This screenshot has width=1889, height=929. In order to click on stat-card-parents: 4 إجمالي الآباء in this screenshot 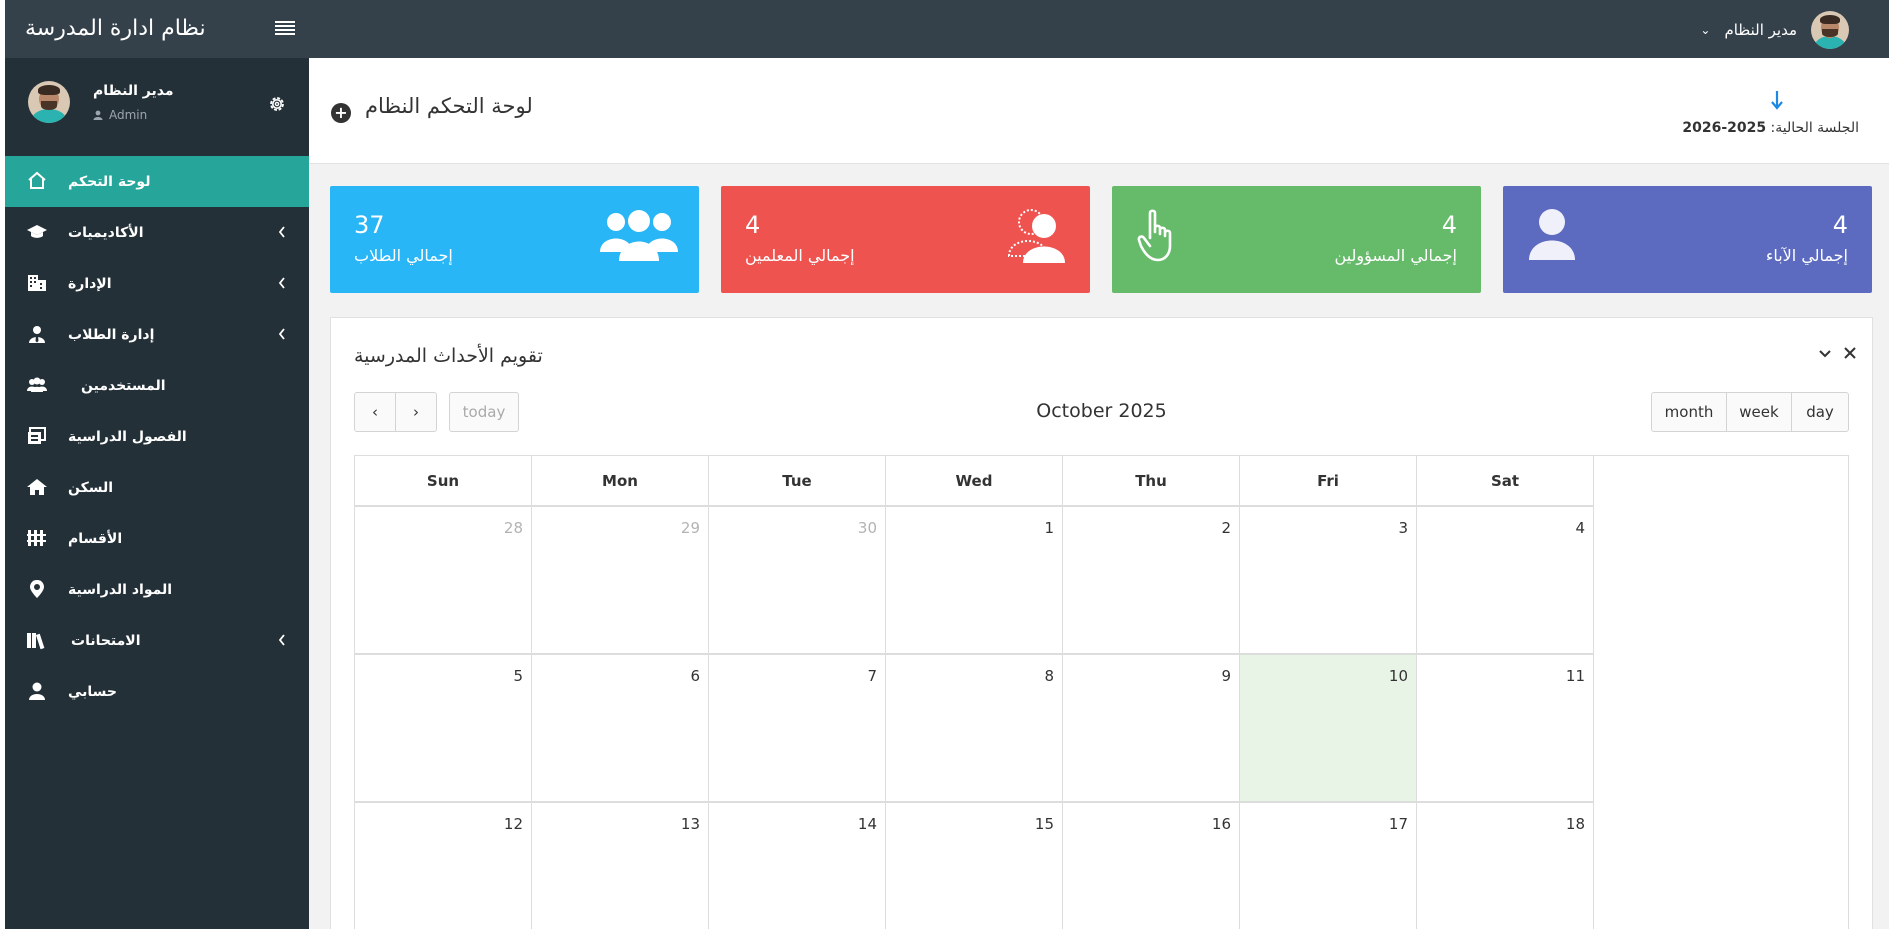, I will do `click(1687, 239)`.